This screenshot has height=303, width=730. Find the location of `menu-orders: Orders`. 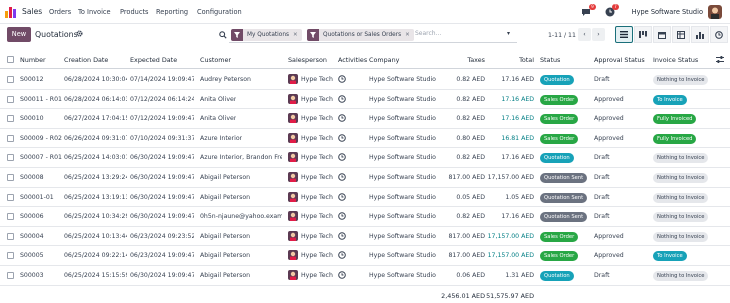

menu-orders: Orders is located at coordinates (60, 12).